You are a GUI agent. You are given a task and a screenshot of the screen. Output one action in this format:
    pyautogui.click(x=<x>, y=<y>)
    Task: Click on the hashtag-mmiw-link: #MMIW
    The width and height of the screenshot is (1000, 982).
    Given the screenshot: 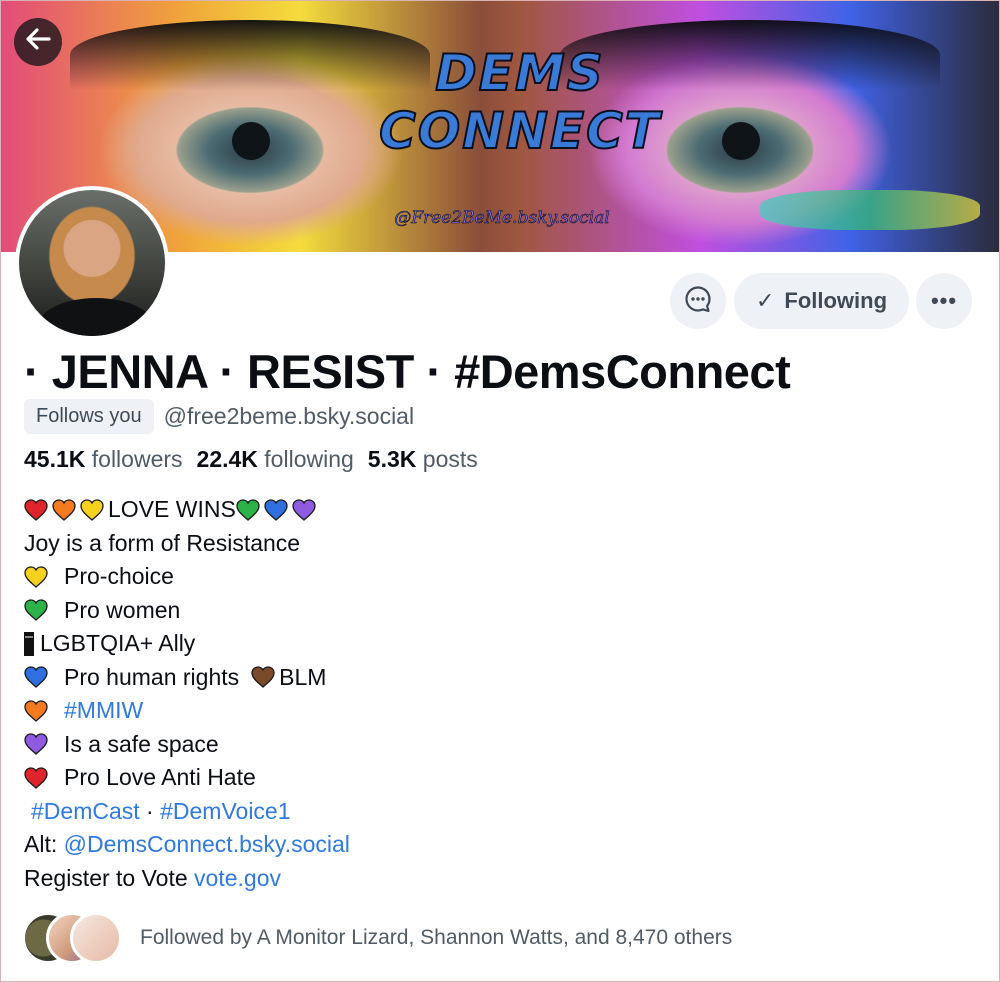 What is the action you would take?
    pyautogui.click(x=103, y=711)
    